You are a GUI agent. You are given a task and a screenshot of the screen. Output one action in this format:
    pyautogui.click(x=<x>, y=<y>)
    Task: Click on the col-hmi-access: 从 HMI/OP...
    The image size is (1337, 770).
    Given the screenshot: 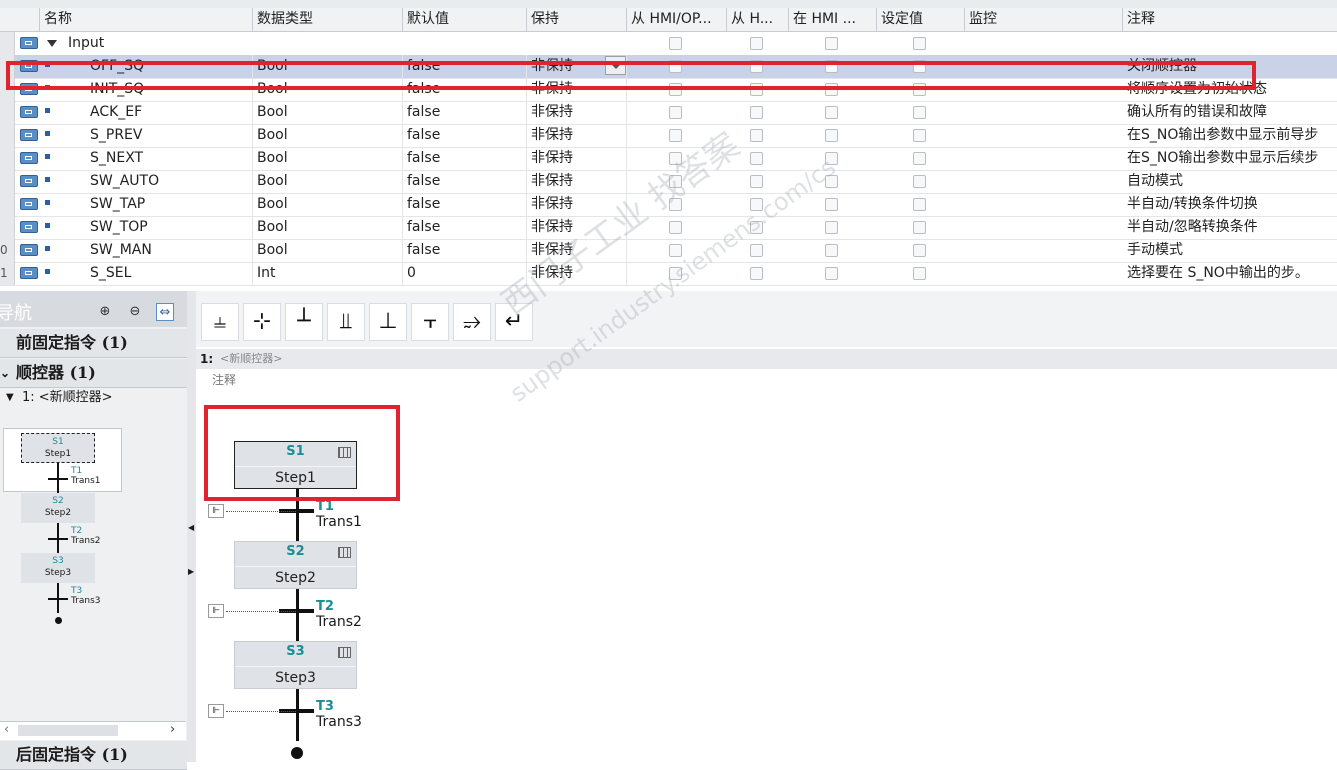 What is the action you would take?
    pyautogui.click(x=677, y=19)
    